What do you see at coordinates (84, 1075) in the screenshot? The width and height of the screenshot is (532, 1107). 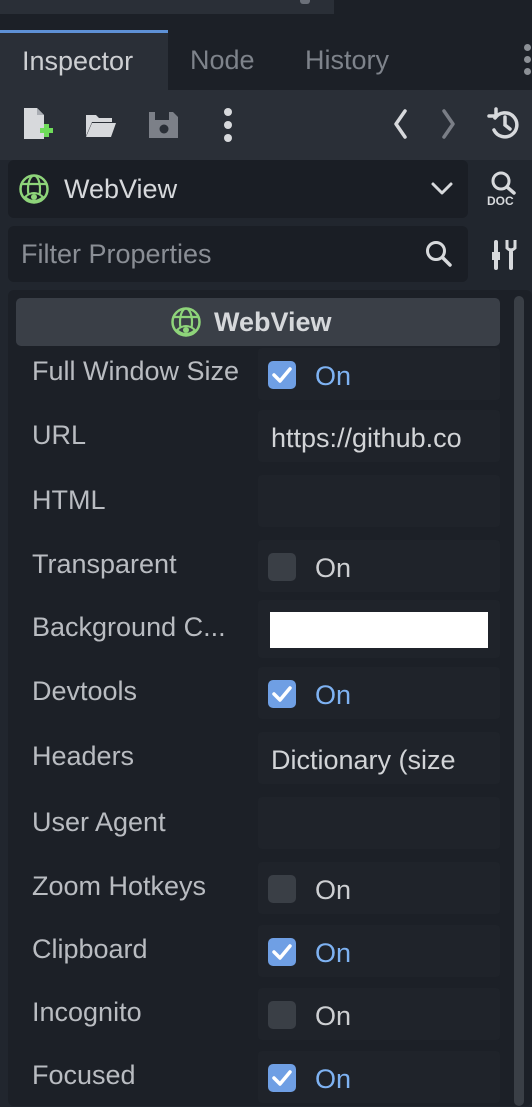 I see `property-label-focused: Focused` at bounding box center [84, 1075].